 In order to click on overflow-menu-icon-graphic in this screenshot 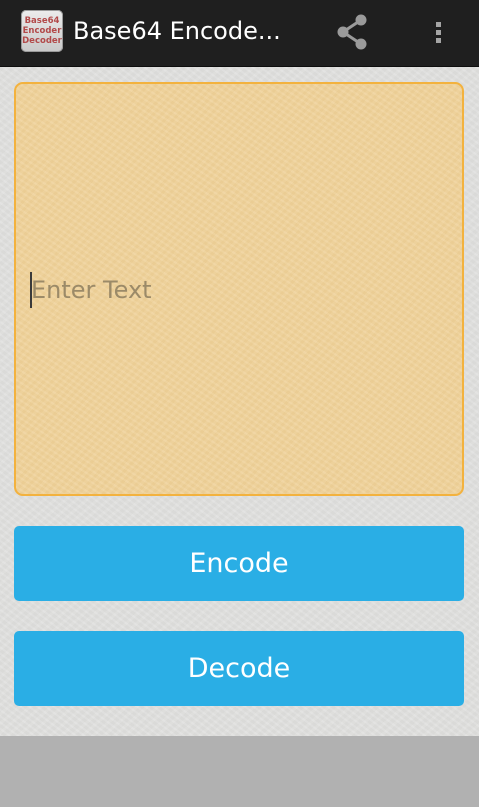, I will do `click(438, 32)`.